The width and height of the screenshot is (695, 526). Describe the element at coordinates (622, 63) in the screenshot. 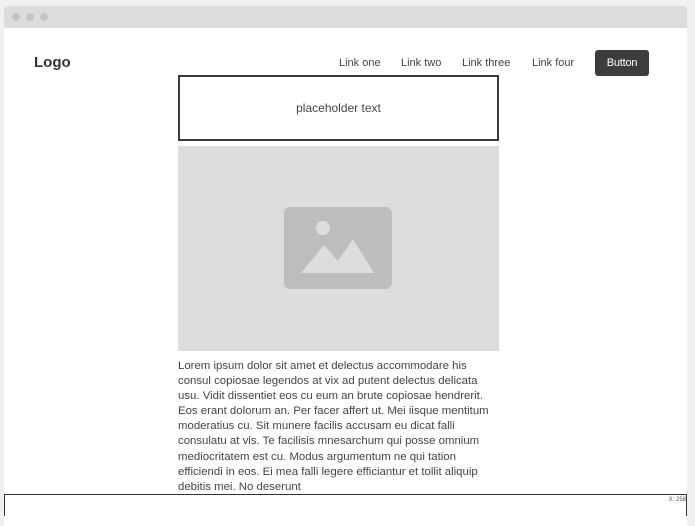

I see `header-button: Button` at that location.